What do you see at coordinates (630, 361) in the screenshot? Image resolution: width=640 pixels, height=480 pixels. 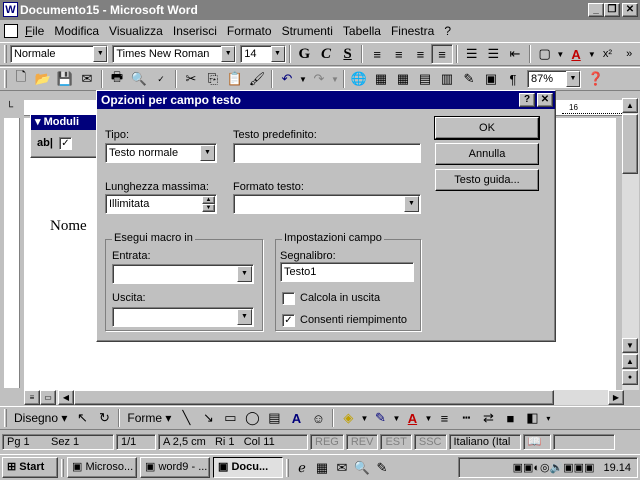 I see `prev-page-button: ▲` at bounding box center [630, 361].